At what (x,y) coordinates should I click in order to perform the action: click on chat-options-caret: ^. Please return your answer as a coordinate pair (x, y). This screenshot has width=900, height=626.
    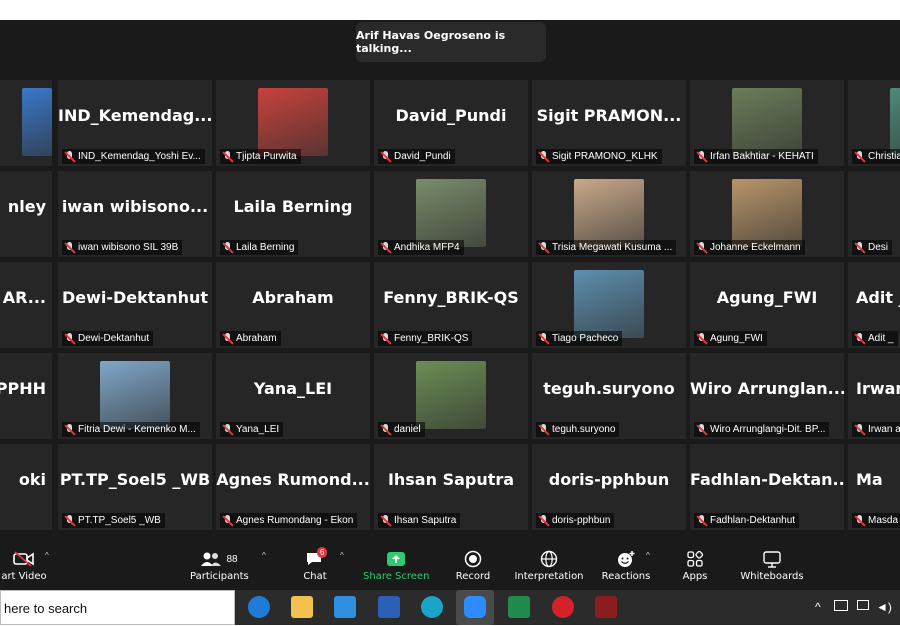
    Looking at the image, I should click on (342, 555).